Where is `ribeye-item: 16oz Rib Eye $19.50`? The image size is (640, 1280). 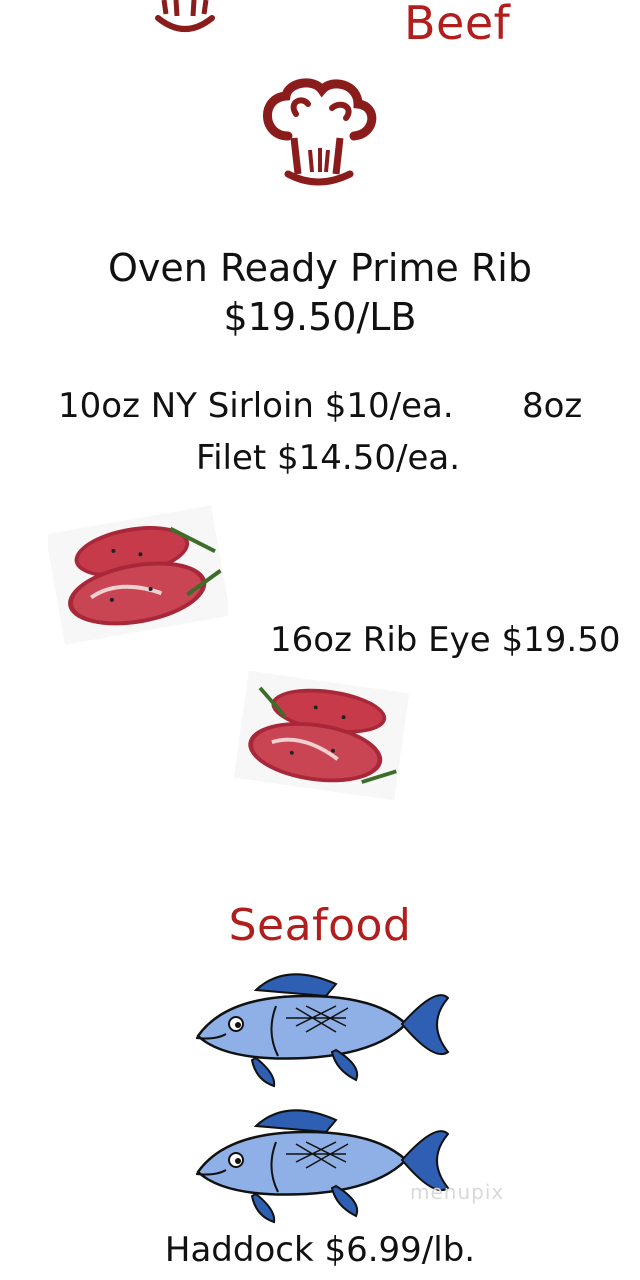
ribeye-item: 16oz Rib Eye $19.50 is located at coordinates (445, 640).